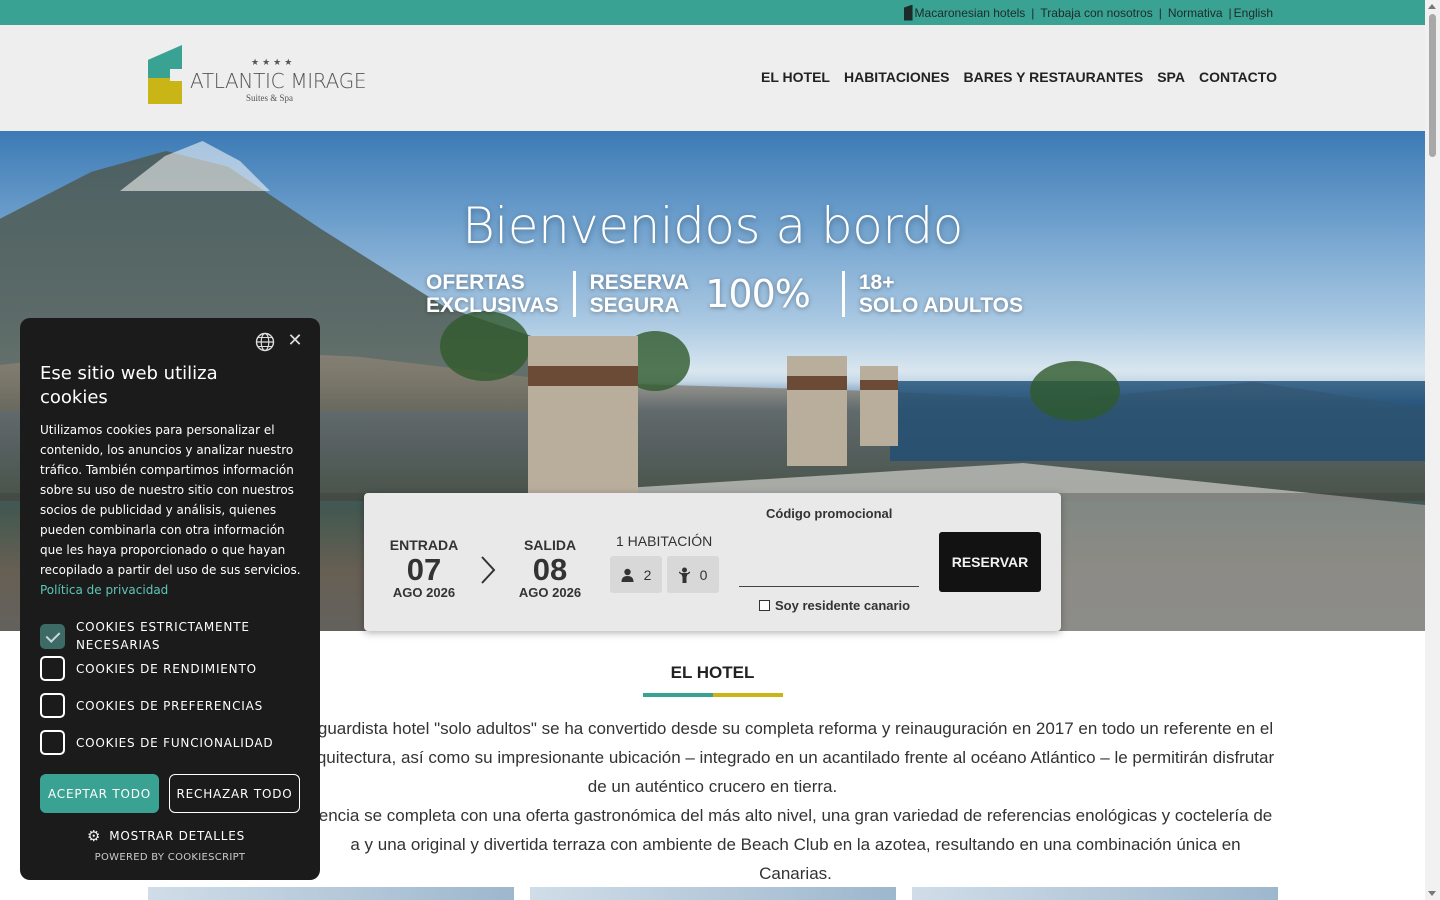 This screenshot has width=1440, height=900. I want to click on logo-mark-icon, so click(165, 75).